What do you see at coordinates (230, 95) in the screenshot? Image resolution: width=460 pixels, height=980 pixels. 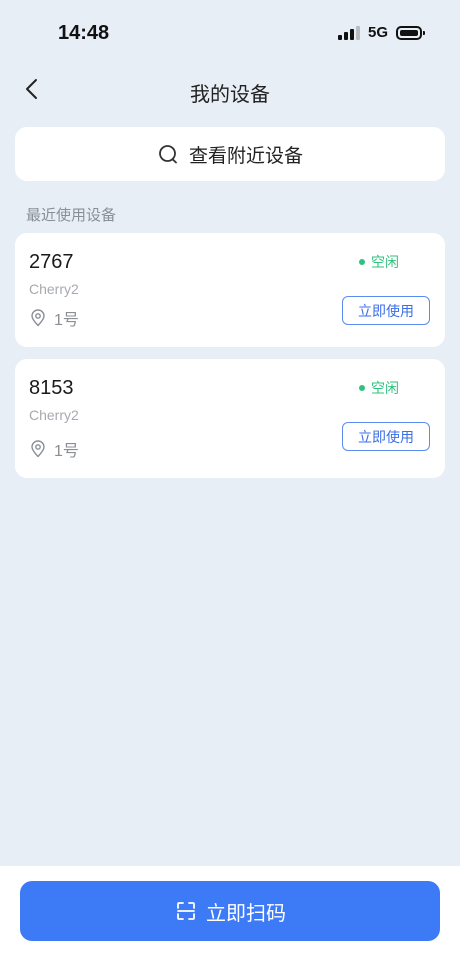 I see `page-title: 我的设备` at bounding box center [230, 95].